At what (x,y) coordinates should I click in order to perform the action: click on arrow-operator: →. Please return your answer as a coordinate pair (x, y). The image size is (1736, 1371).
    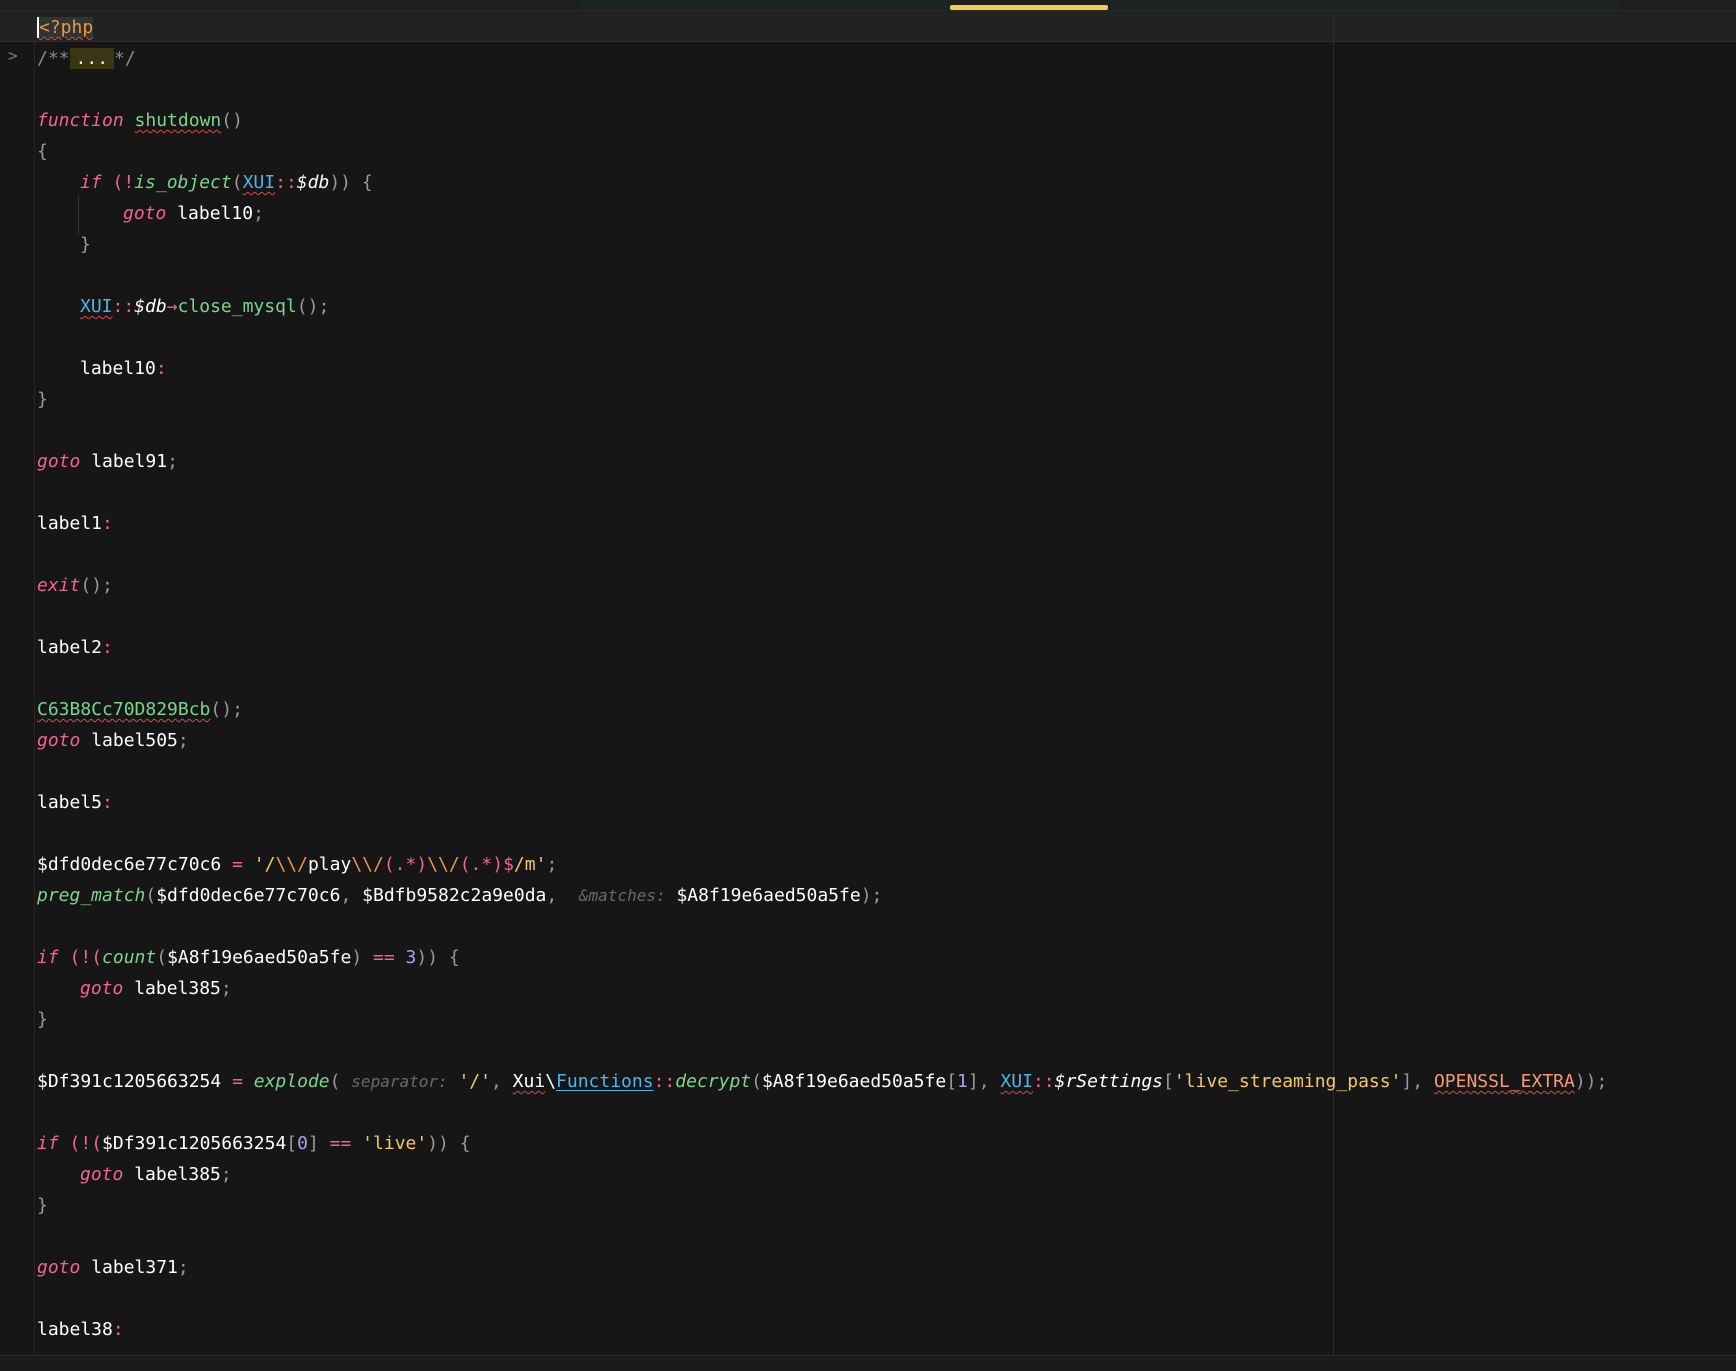
    Looking at the image, I should click on (172, 306).